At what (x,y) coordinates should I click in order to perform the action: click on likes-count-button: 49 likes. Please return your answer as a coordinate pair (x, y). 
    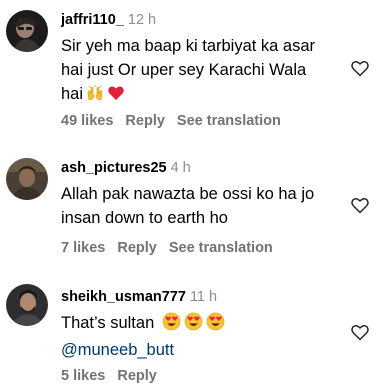
    Looking at the image, I should click on (87, 121).